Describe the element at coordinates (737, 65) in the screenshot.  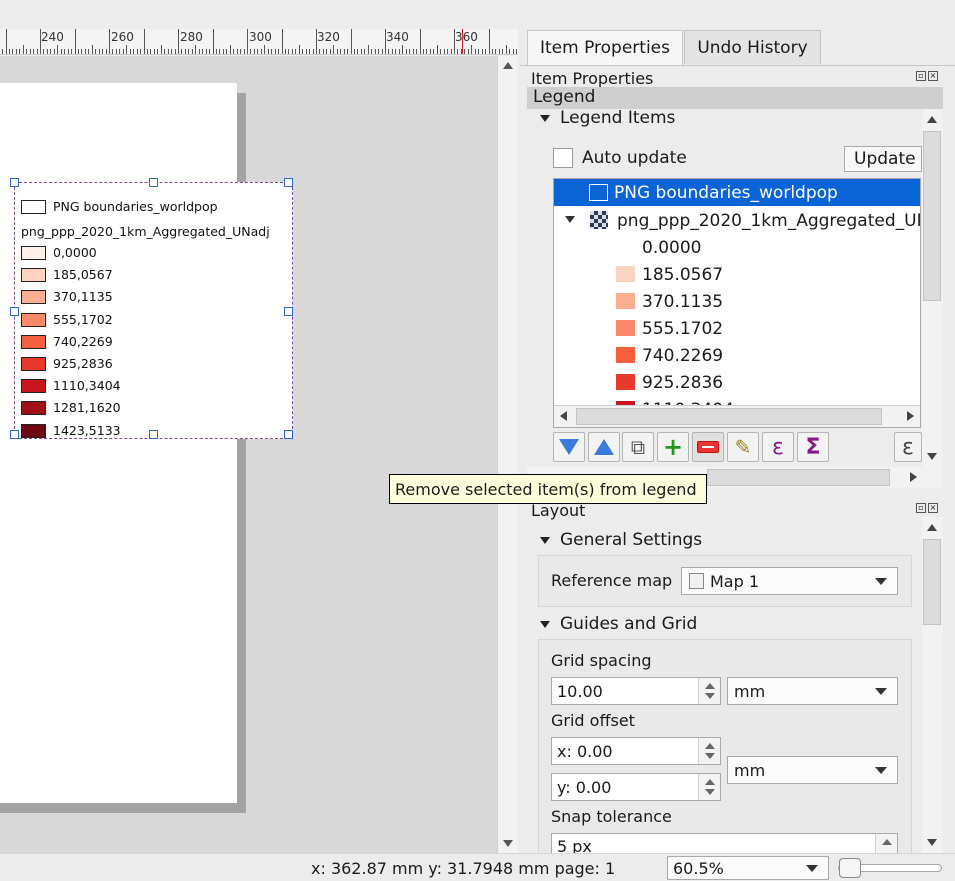
I see `tab-divider` at that location.